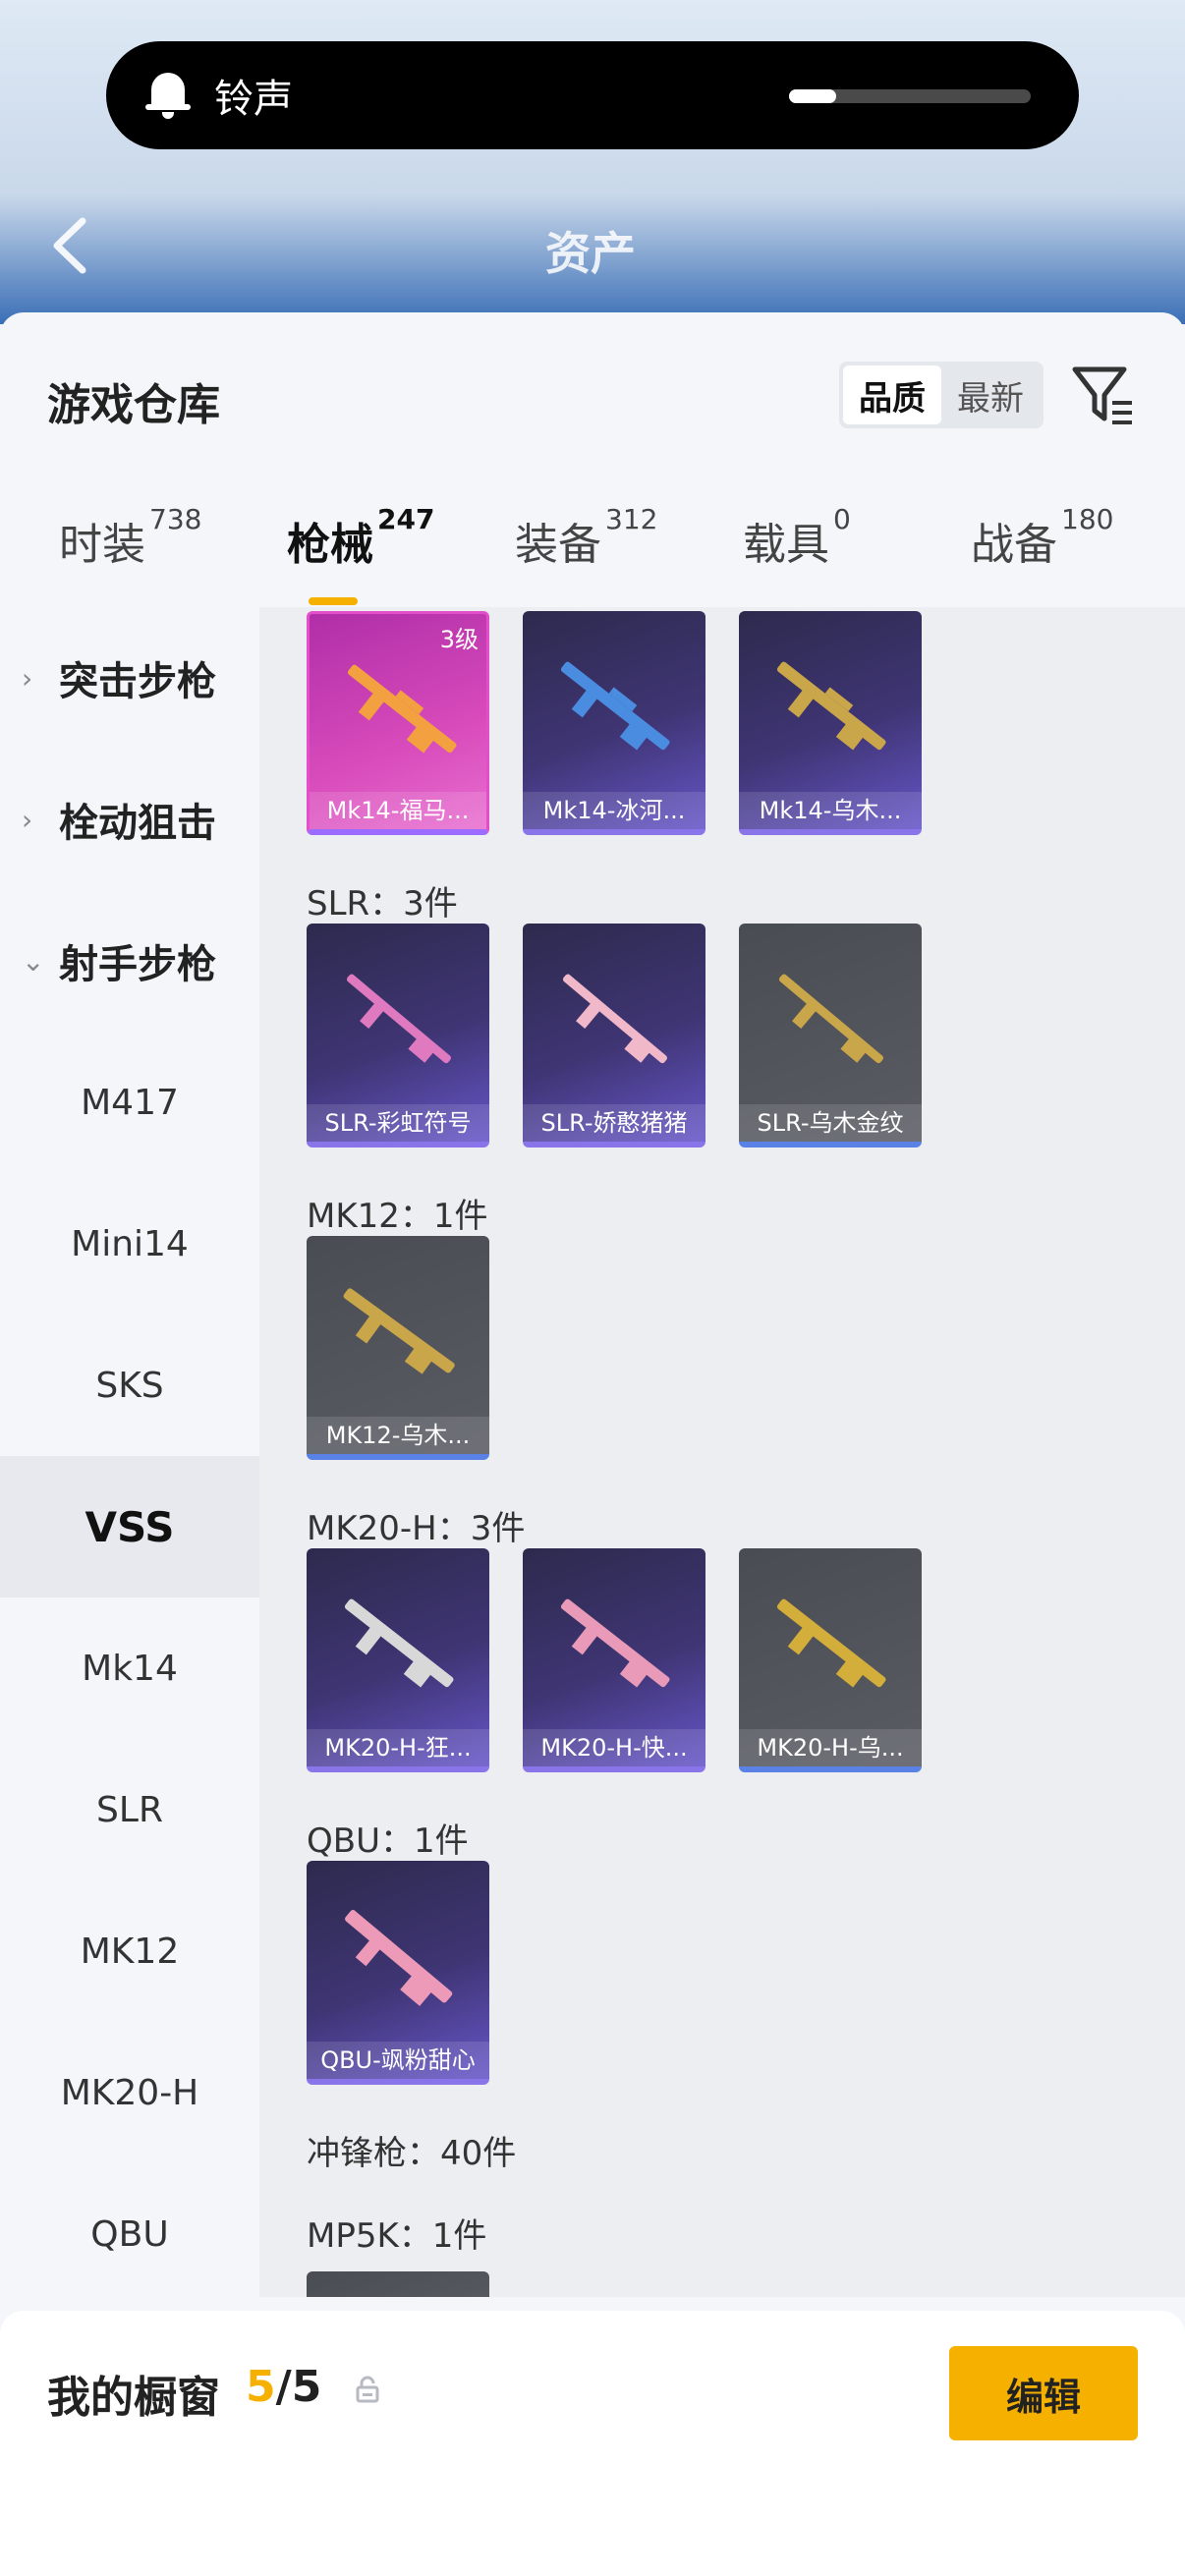  Describe the element at coordinates (69, 245) in the screenshot. I see `back-arrow-icon` at that location.